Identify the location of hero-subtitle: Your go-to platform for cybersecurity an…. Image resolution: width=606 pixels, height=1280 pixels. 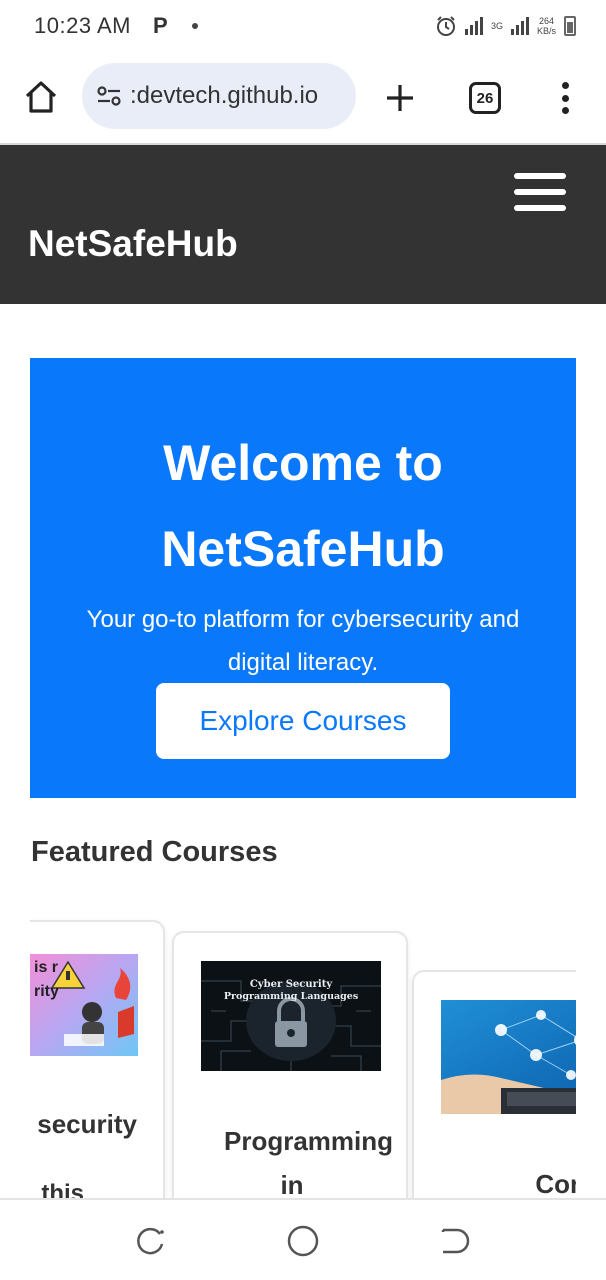
(303, 641).